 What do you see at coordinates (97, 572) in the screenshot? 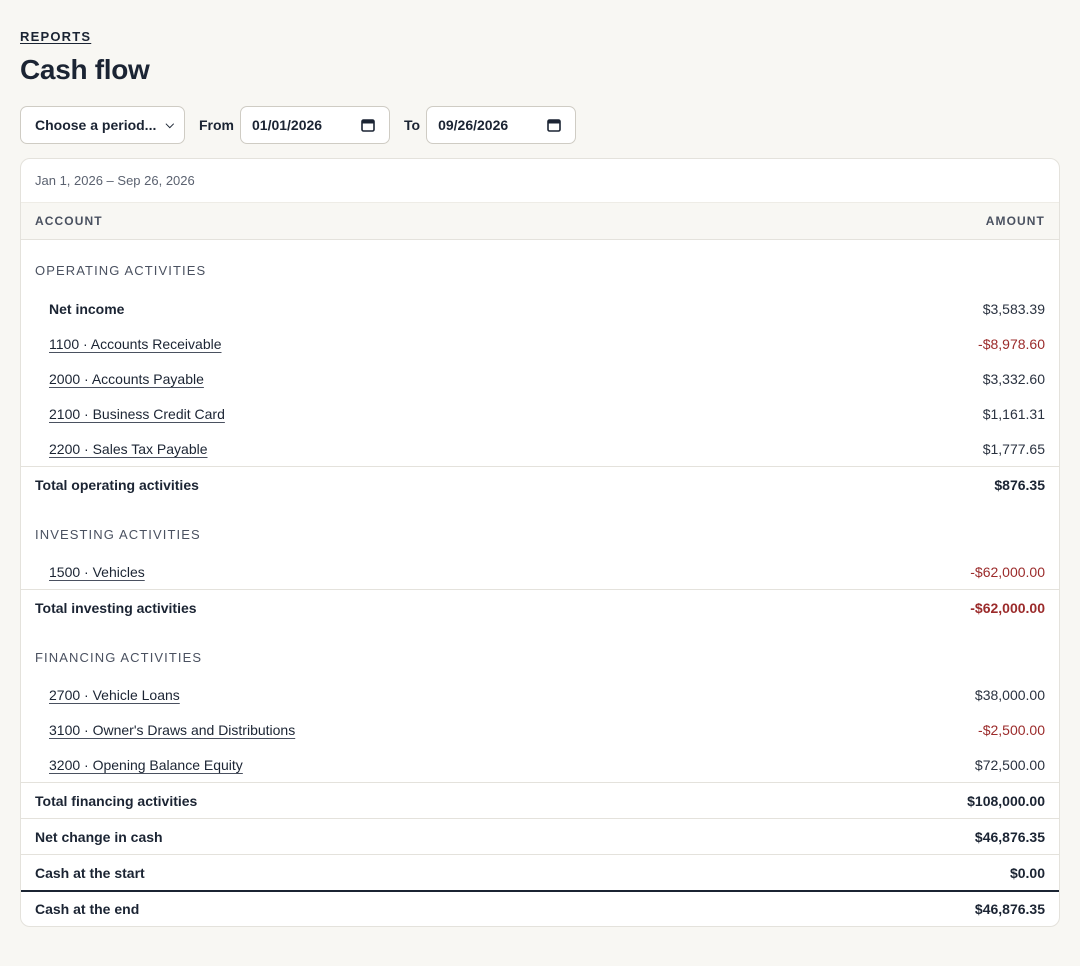
I see `account-link: 1500 · Vehicles` at bounding box center [97, 572].